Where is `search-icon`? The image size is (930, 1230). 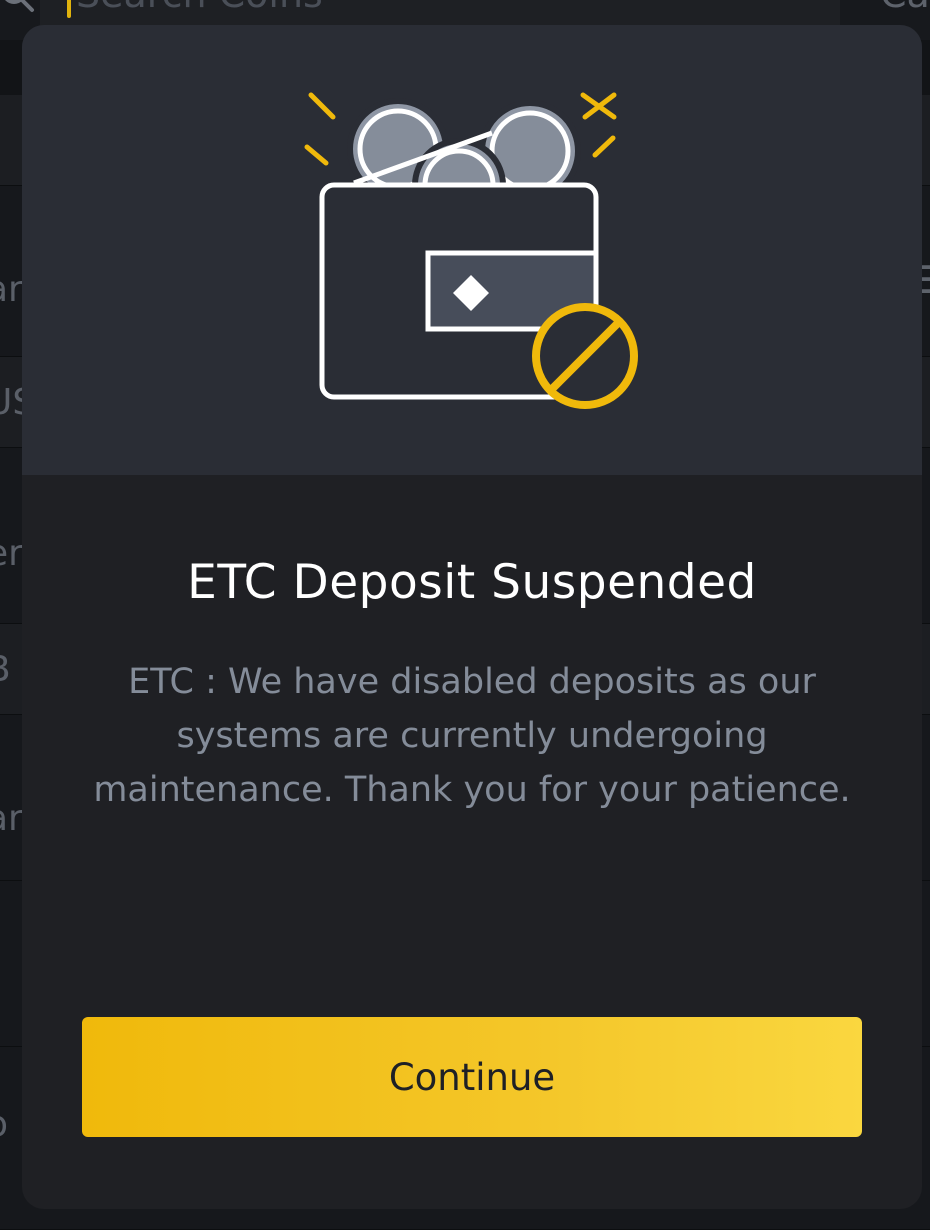 search-icon is located at coordinates (19, 6).